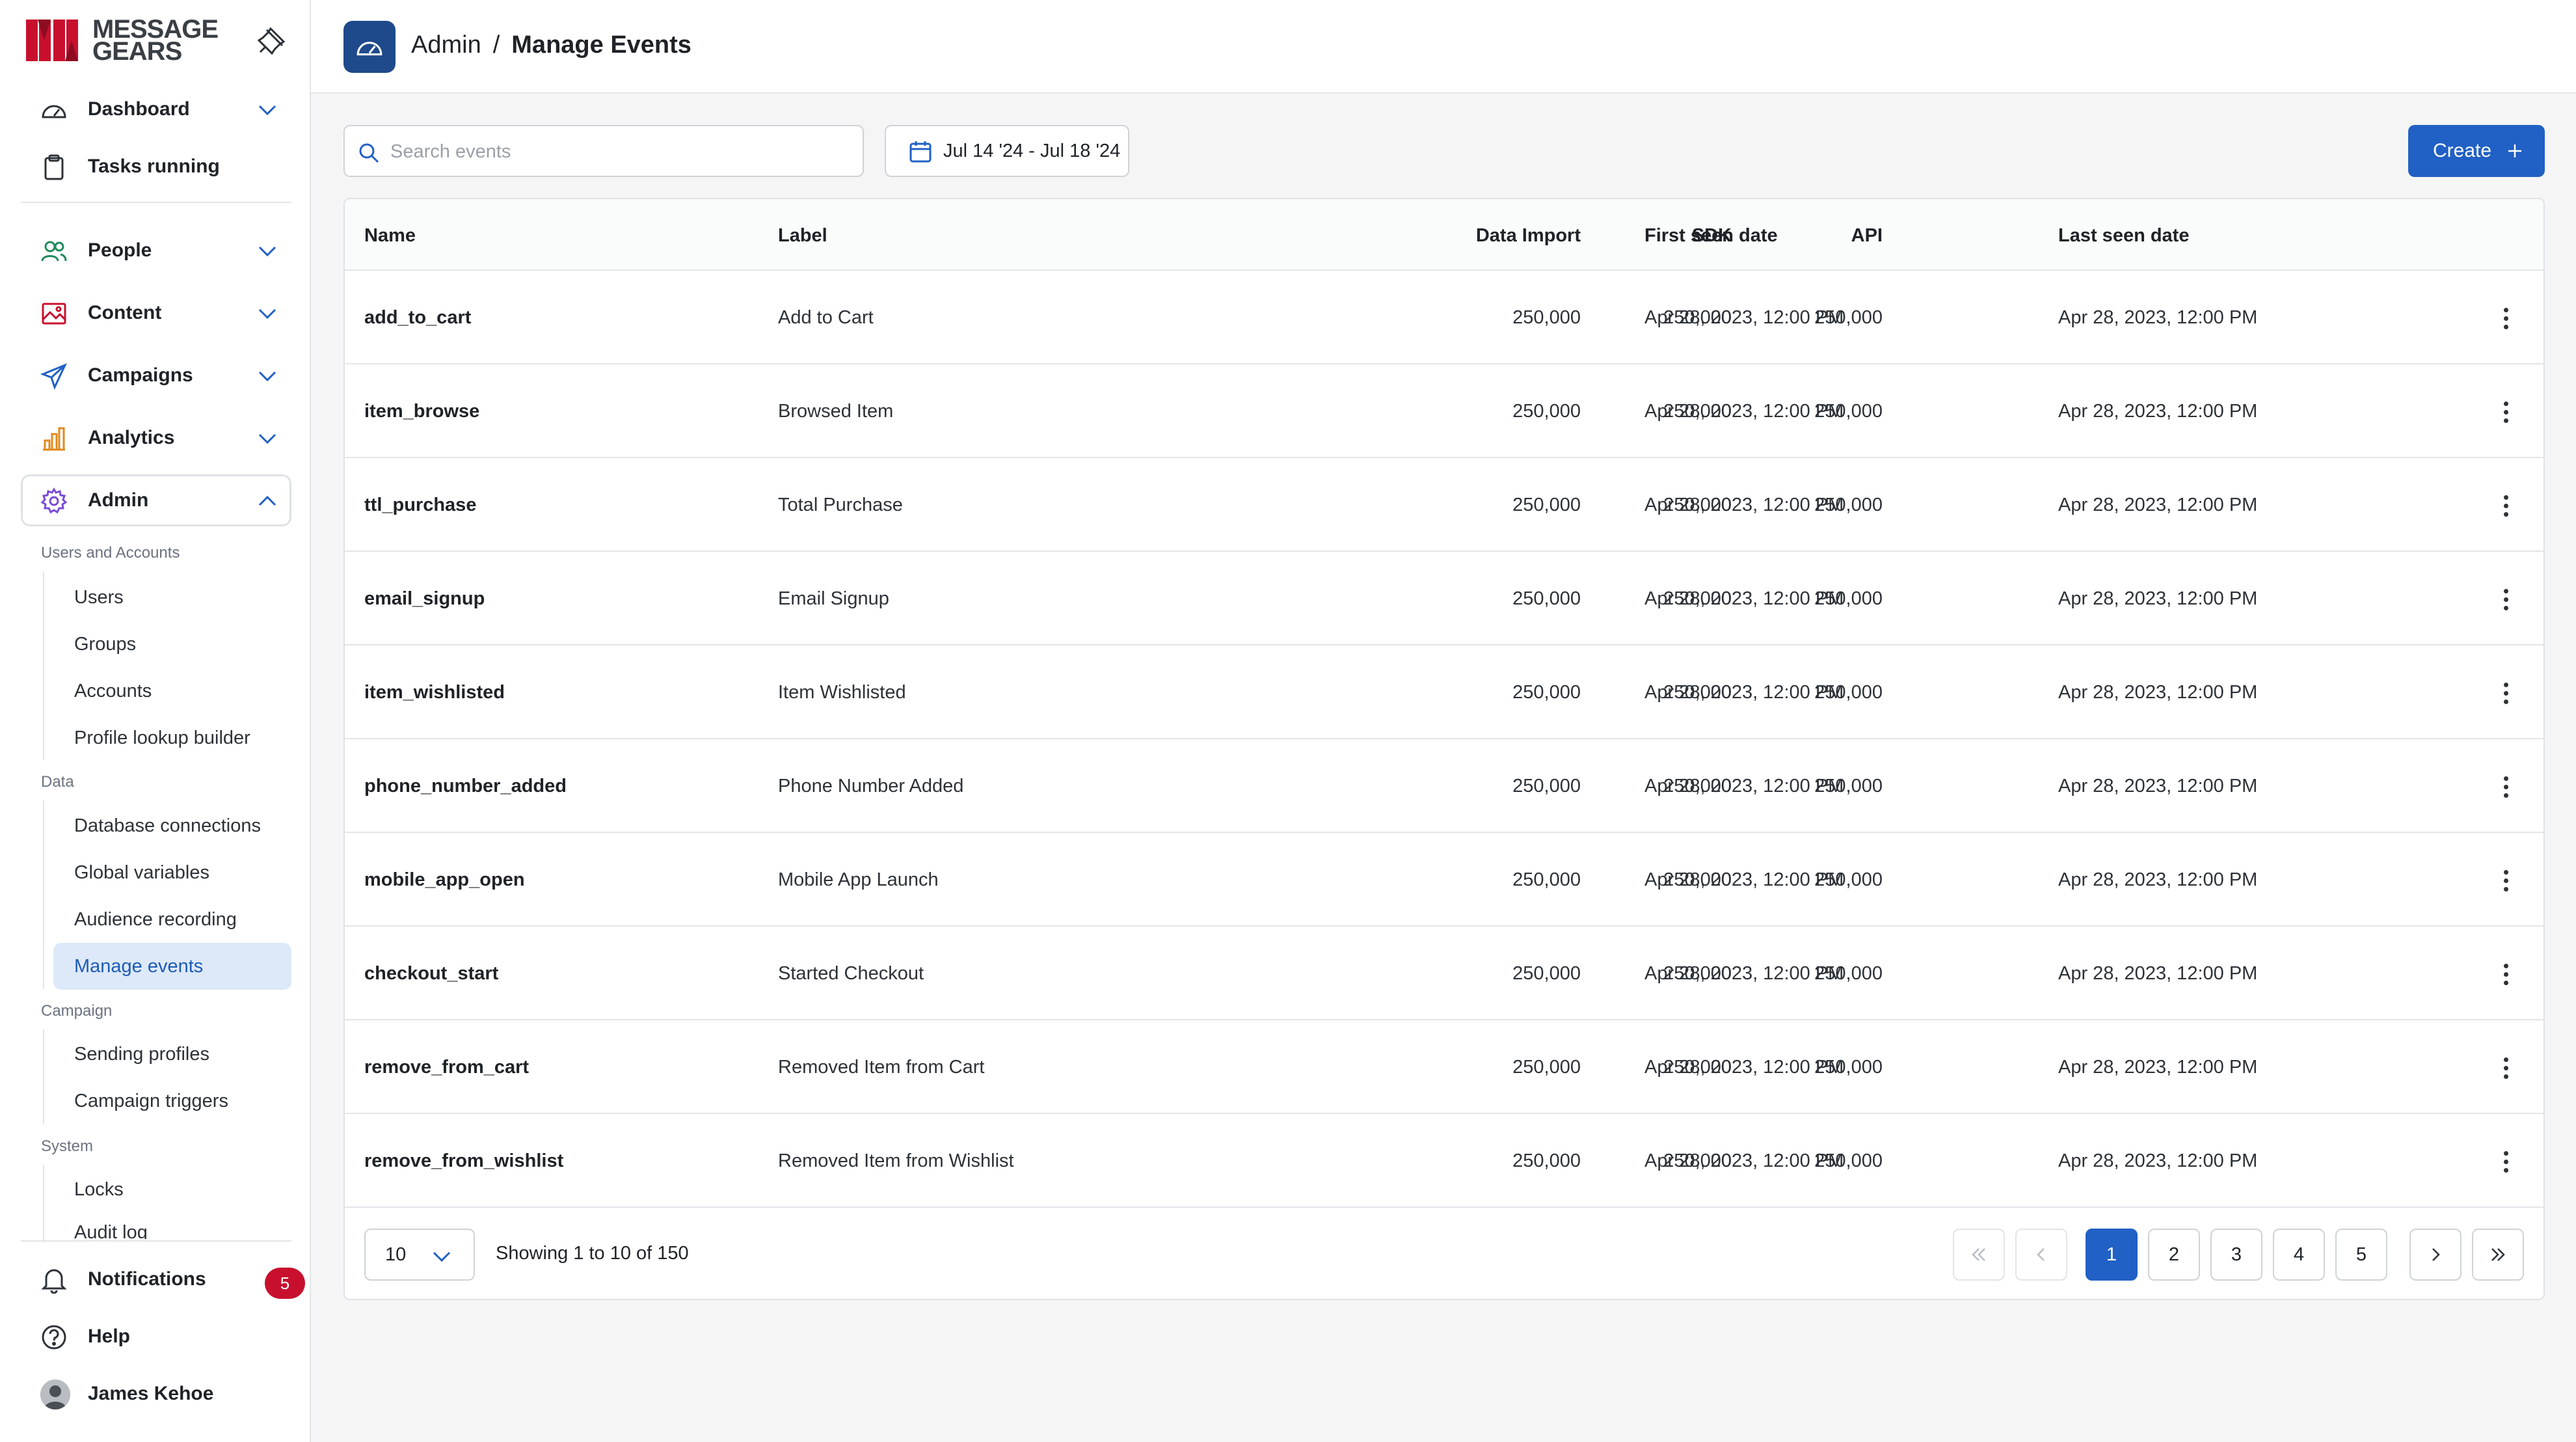 Image resolution: width=2576 pixels, height=1442 pixels. I want to click on column-header-first-seen: First seen date, so click(1711, 236).